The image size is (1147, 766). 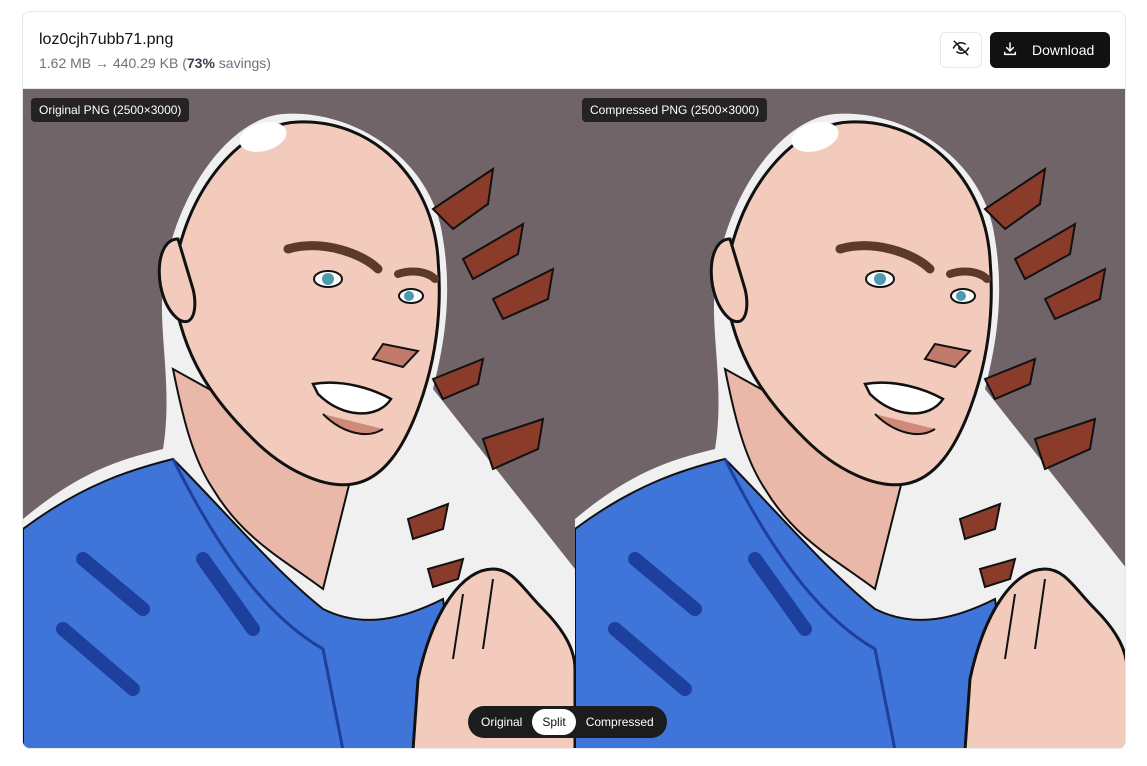 What do you see at coordinates (620, 722) in the screenshot?
I see `mode-compressed-option: Compressed` at bounding box center [620, 722].